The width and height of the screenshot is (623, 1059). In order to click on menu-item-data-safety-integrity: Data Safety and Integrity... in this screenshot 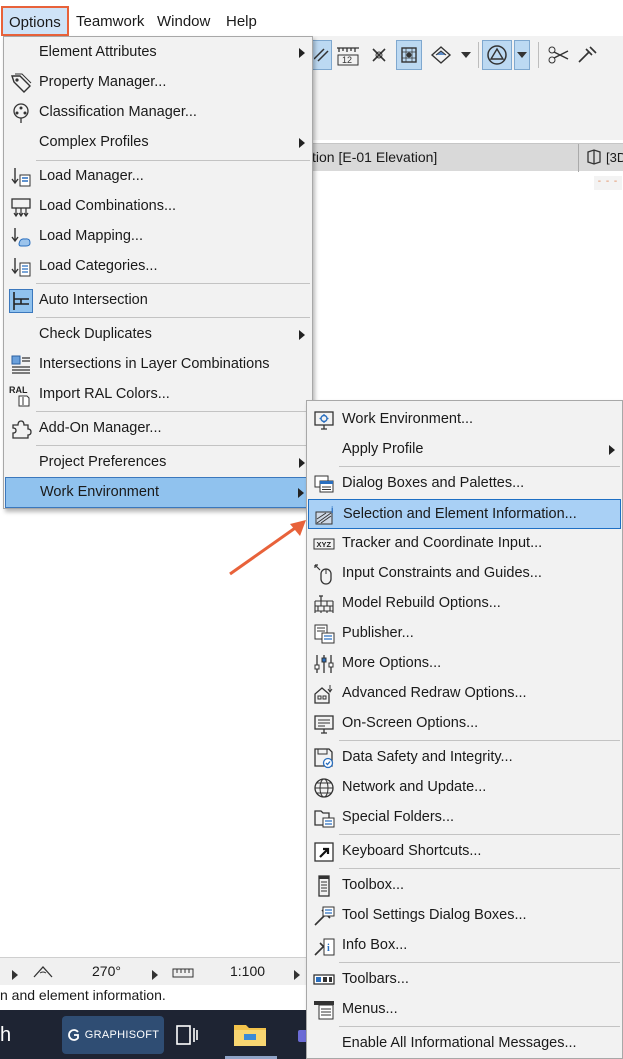, I will do `click(464, 758)`.